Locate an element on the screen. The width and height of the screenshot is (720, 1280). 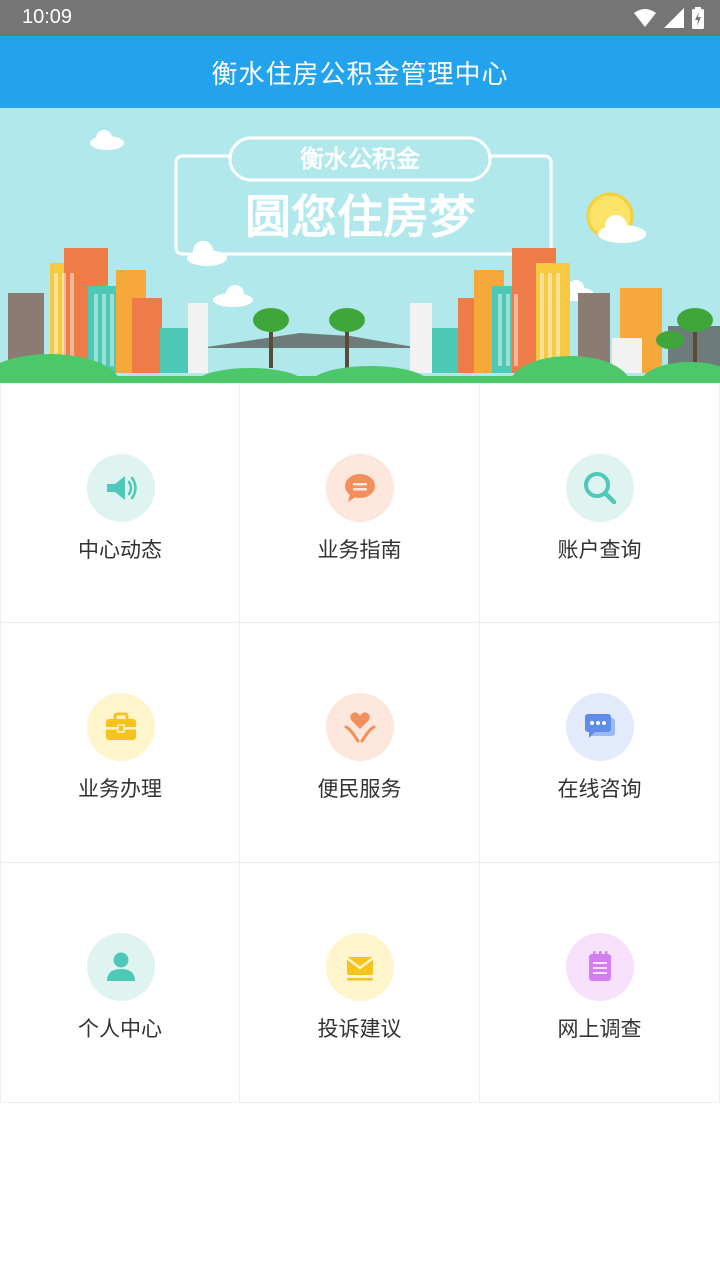
banner-headline: 圆您住房梦 is located at coordinates (360, 217).